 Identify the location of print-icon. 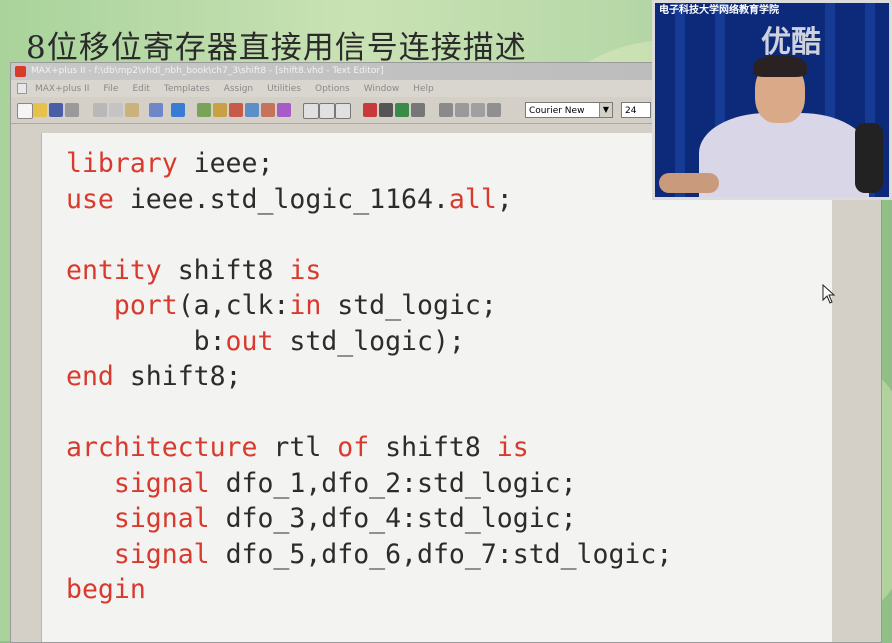
(72, 110).